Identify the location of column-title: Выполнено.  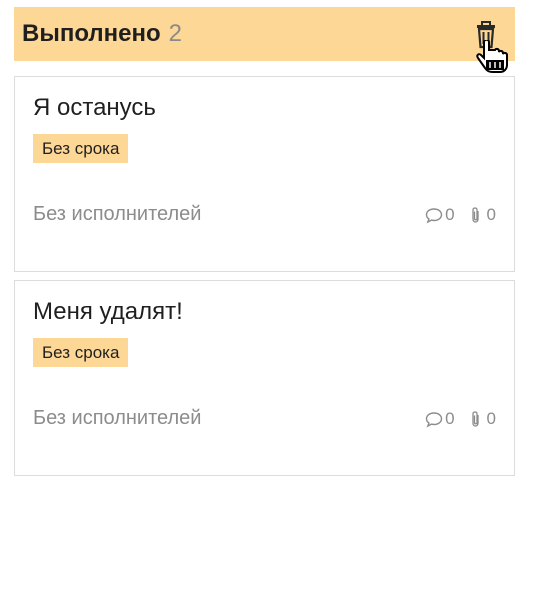
(91, 33).